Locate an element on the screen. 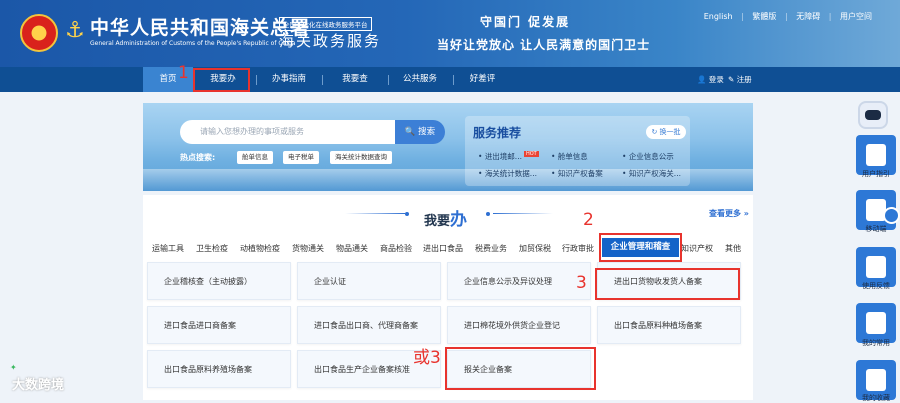 This screenshot has height=403, width=900. nav-guide: 办事指南 is located at coordinates (289, 79).